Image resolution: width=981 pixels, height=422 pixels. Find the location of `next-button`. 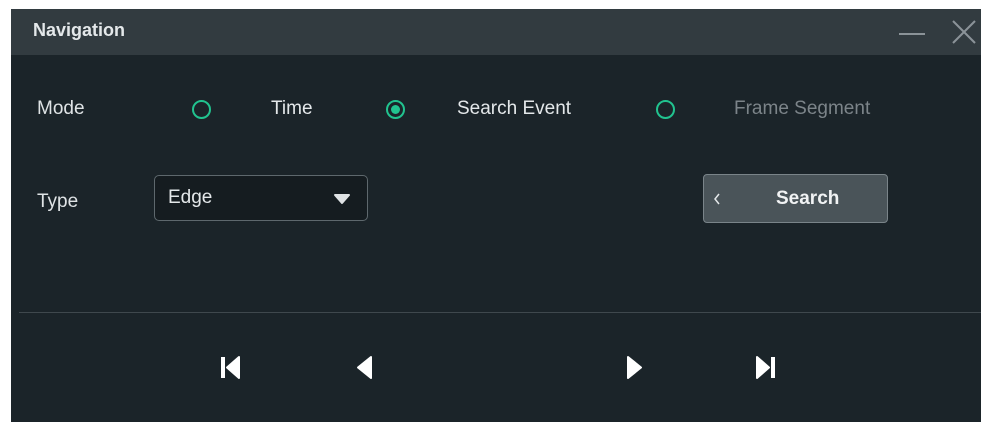

next-button is located at coordinates (635, 367).